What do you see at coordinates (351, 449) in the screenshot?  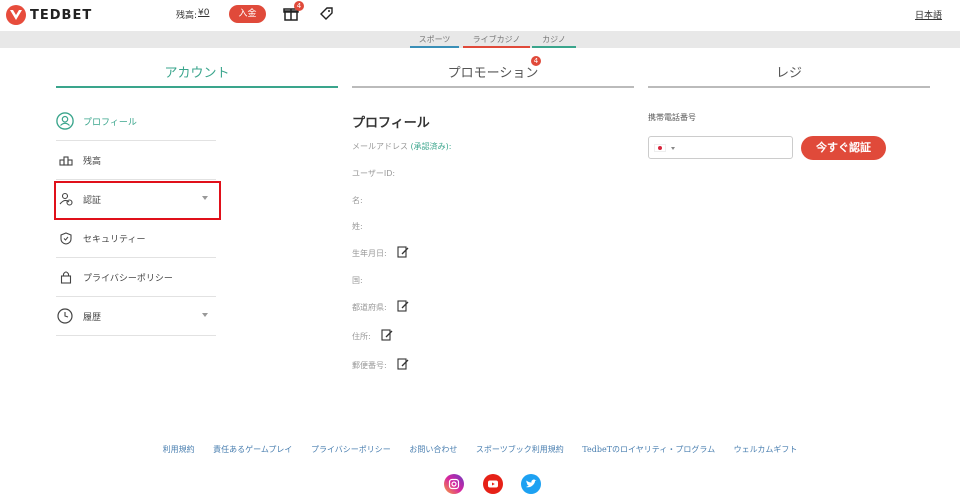 I see `footer-link-privacy: プライバシーポリシー` at bounding box center [351, 449].